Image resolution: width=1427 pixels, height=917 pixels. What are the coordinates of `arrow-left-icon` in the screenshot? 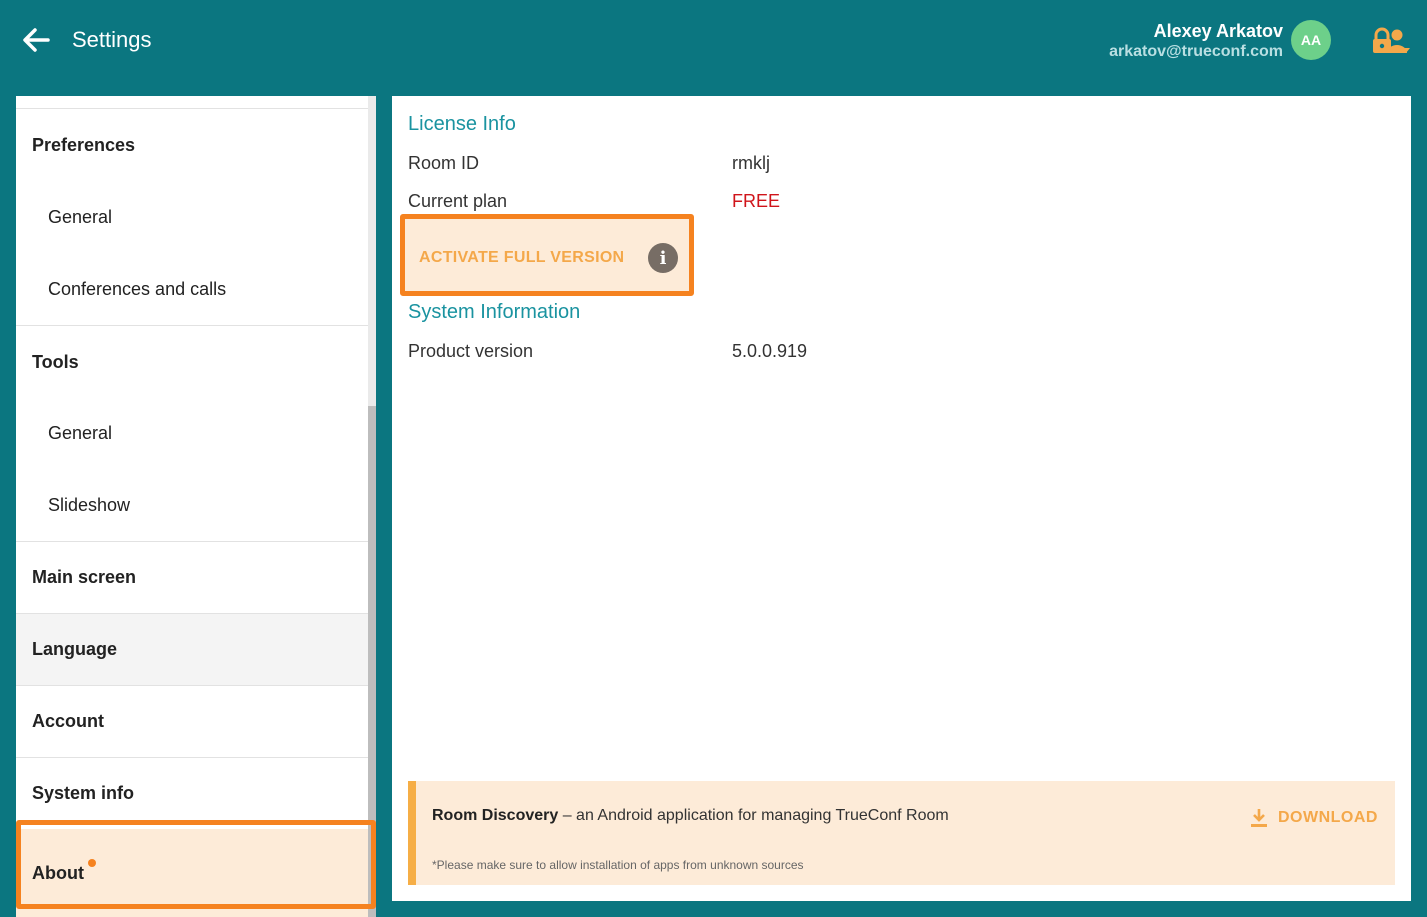 It's located at (36, 40).